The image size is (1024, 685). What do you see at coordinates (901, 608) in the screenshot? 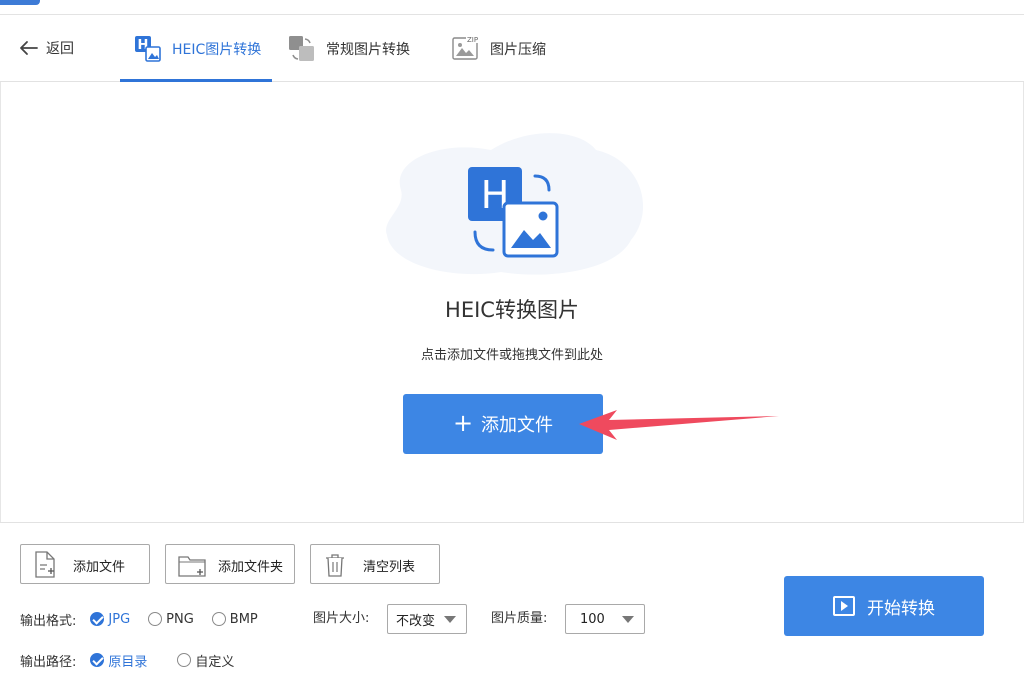
I see `start-convert-label: 开始转换` at bounding box center [901, 608].